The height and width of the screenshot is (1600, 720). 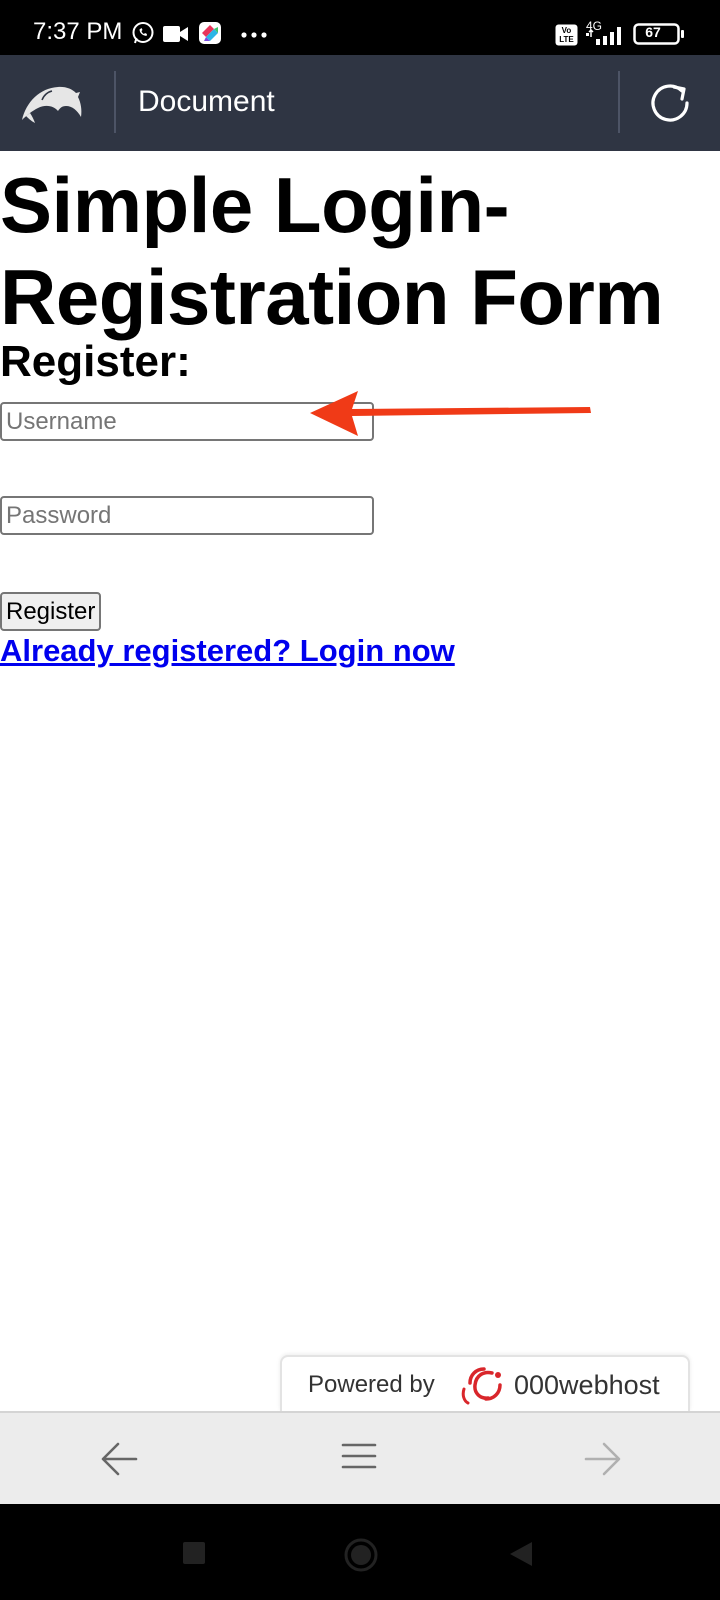 What do you see at coordinates (95, 361) in the screenshot?
I see `register-heading: Register:` at bounding box center [95, 361].